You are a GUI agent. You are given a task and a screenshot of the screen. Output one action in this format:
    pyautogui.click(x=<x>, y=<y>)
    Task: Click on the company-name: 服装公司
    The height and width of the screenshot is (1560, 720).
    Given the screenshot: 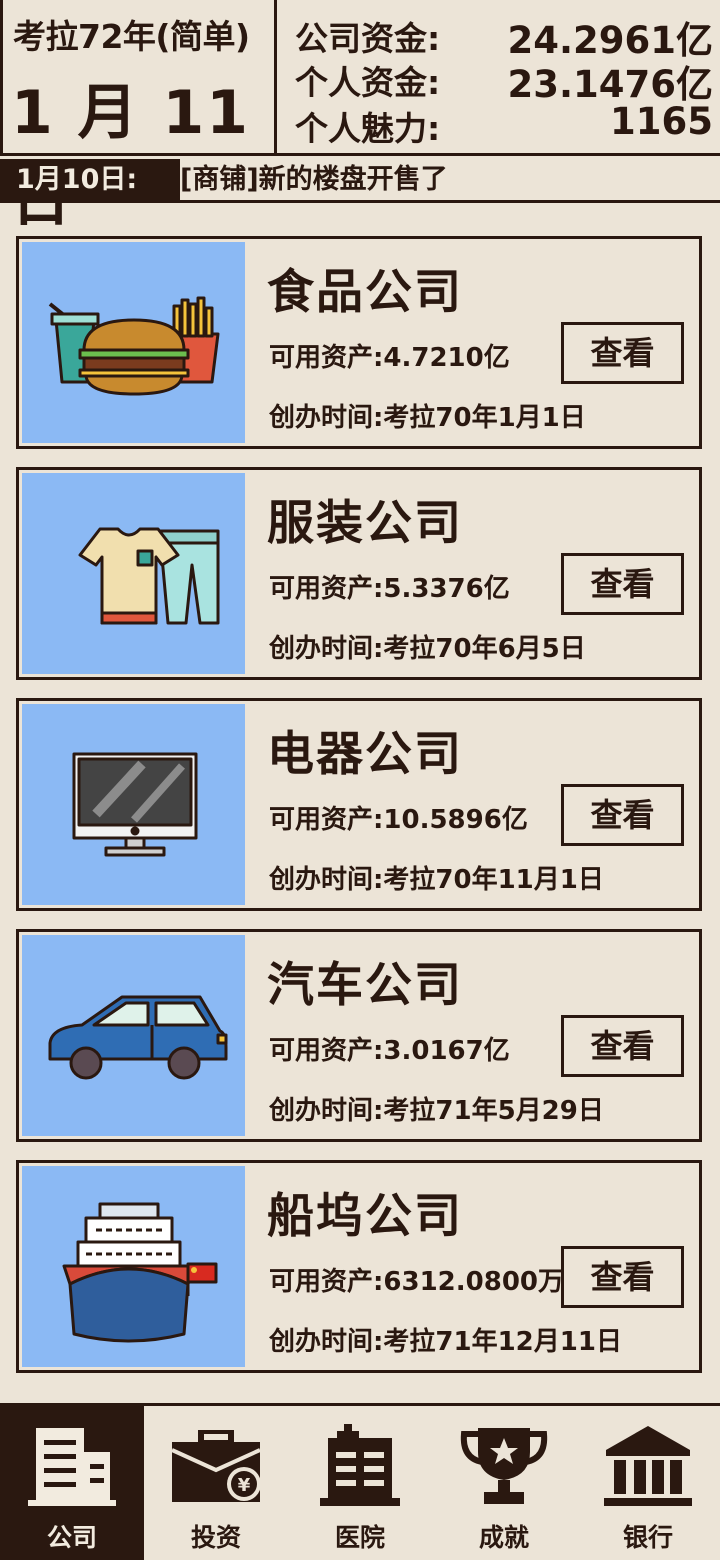 What is the action you would take?
    pyautogui.click(x=365, y=523)
    